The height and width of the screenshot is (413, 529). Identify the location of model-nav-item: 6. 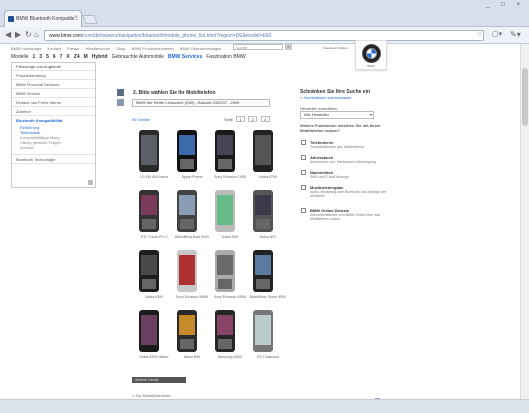
(54, 57).